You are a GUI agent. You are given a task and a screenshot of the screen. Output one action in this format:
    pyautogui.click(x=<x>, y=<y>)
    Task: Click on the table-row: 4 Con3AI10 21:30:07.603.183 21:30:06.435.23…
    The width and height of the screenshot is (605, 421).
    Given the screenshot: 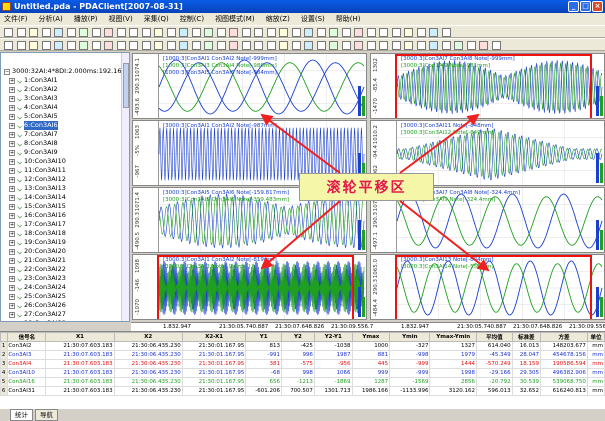 What is the action you would take?
    pyautogui.click(x=302, y=373)
    